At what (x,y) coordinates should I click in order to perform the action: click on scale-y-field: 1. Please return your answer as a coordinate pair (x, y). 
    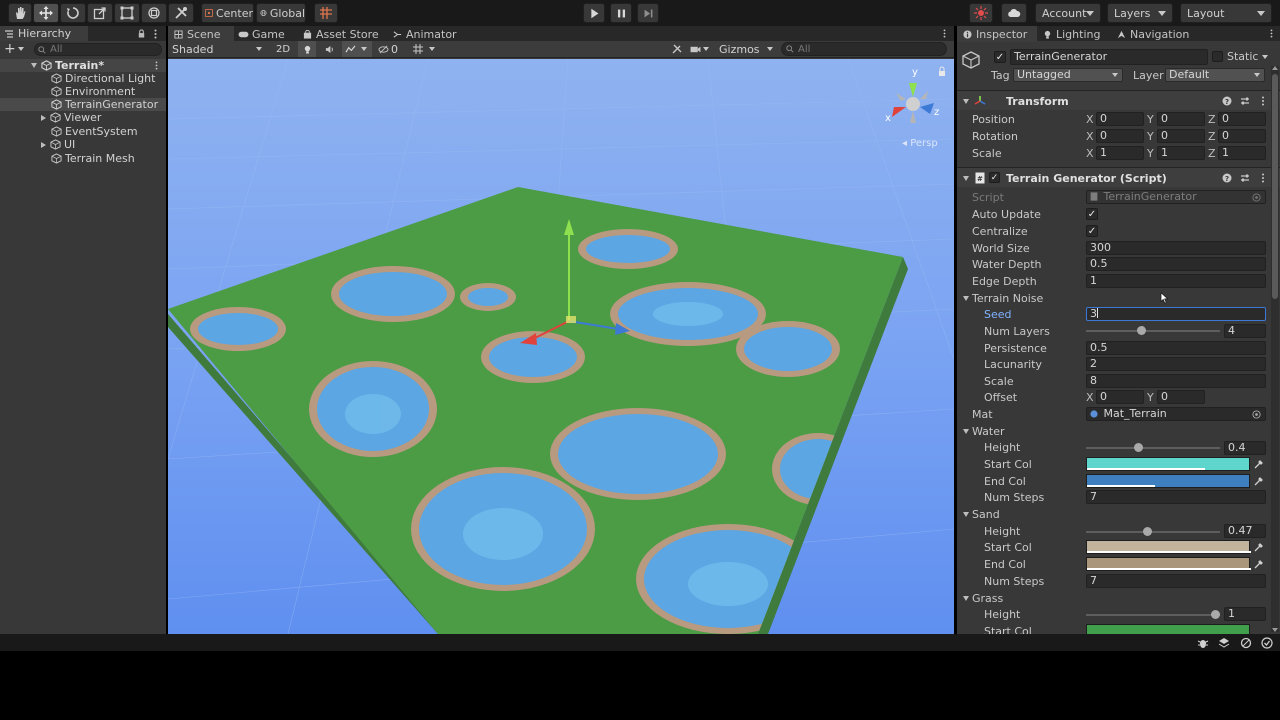
    Looking at the image, I should click on (1181, 153).